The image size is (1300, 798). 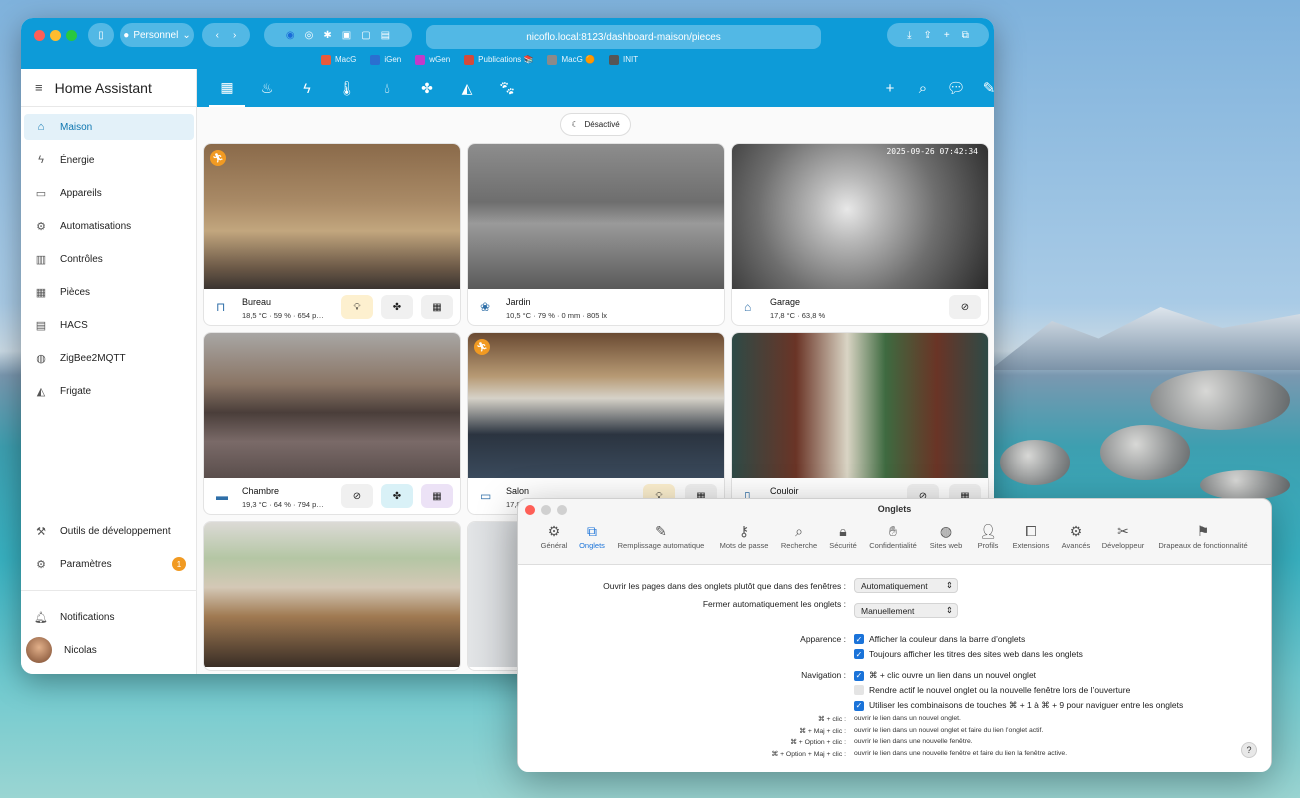 What do you see at coordinates (357, 307) in the screenshot?
I see `light-icon: 💡︎` at bounding box center [357, 307].